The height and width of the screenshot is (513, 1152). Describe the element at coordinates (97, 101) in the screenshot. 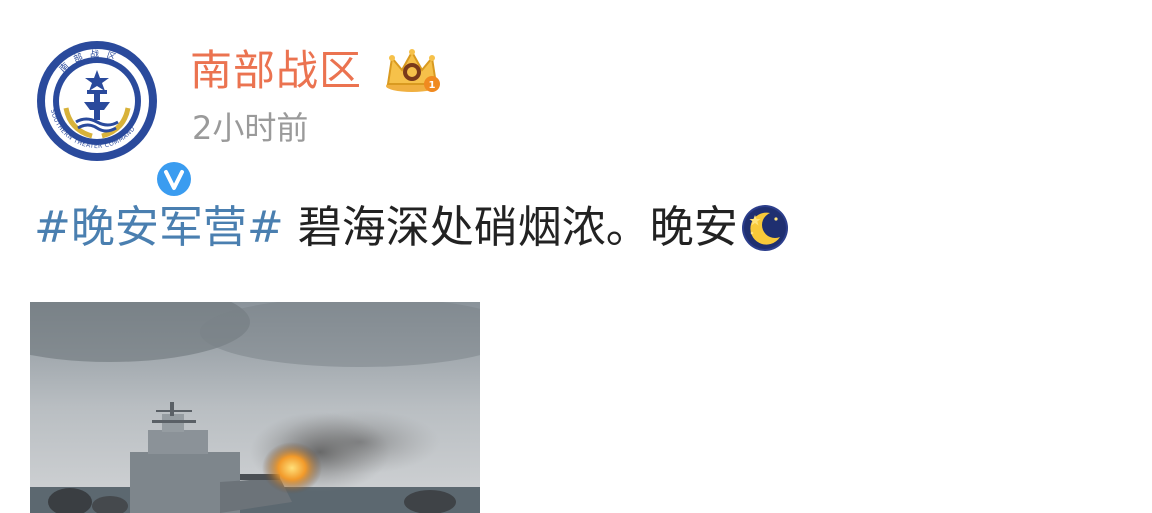

I see `emblem-icon: 南 部 战 区 SOUTHERN THEATER COMMAND` at that location.